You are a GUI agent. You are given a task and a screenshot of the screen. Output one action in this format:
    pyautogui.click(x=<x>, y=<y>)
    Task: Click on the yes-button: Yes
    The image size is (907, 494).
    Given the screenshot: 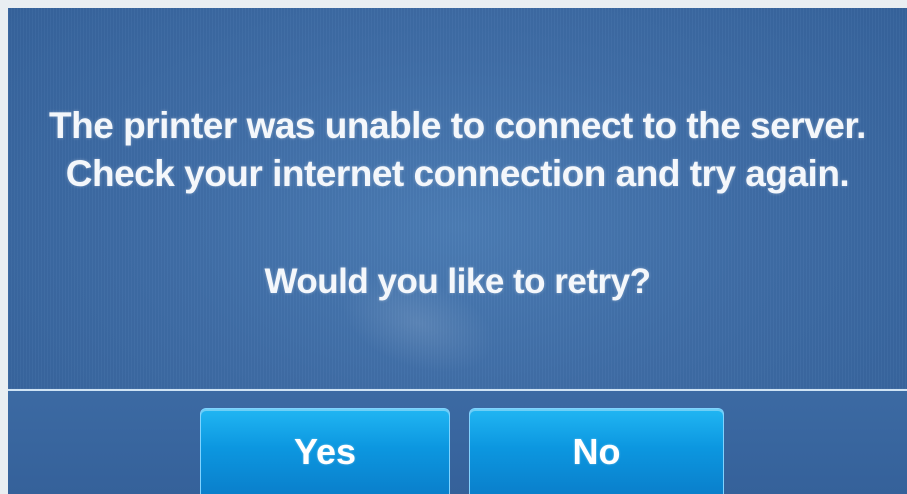 What is the action you would take?
    pyautogui.click(x=325, y=451)
    